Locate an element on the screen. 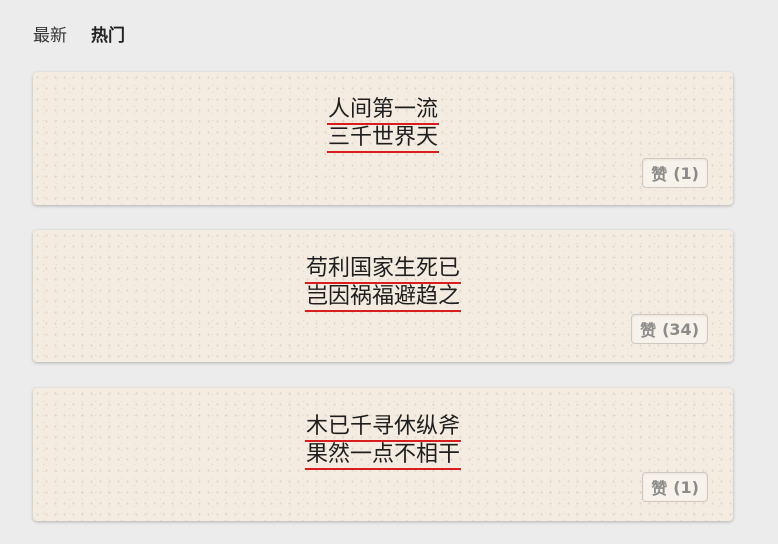 The width and height of the screenshot is (778, 544). poem-line: 岂因祸福避趋之 is located at coordinates (382, 298).